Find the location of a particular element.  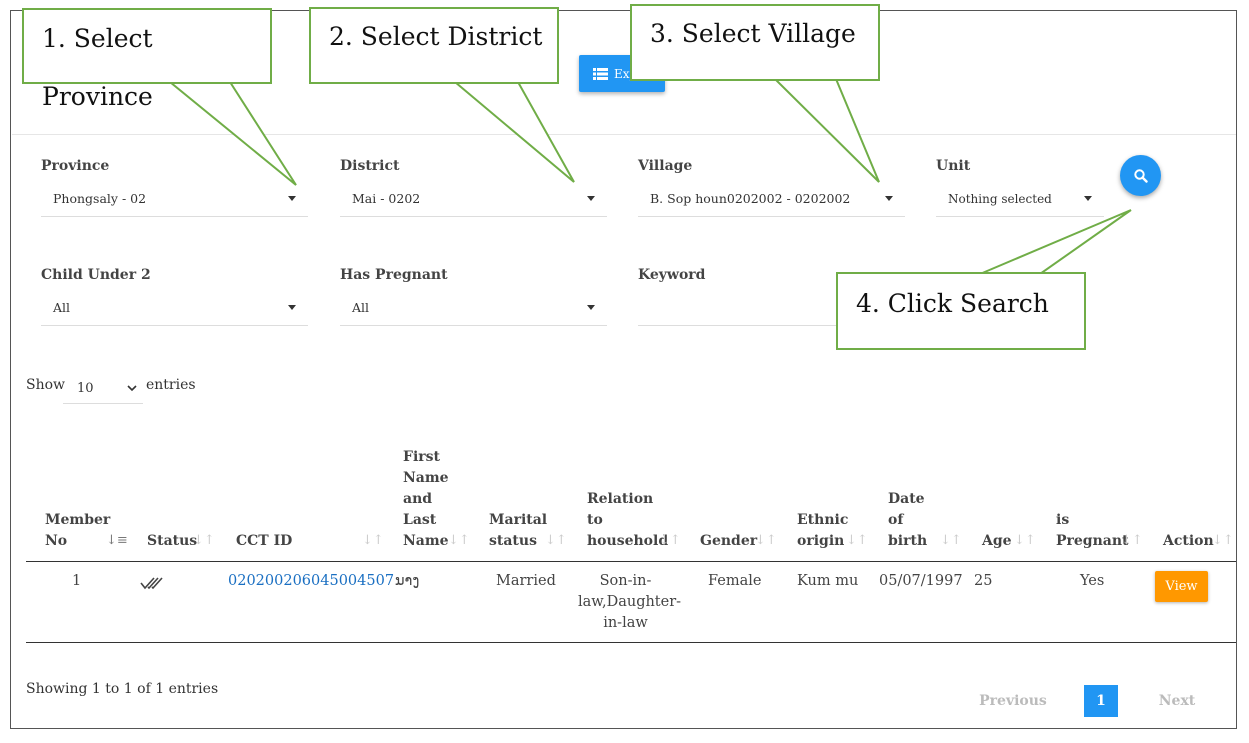

cell-member-no: 1 is located at coordinates (77, 581).